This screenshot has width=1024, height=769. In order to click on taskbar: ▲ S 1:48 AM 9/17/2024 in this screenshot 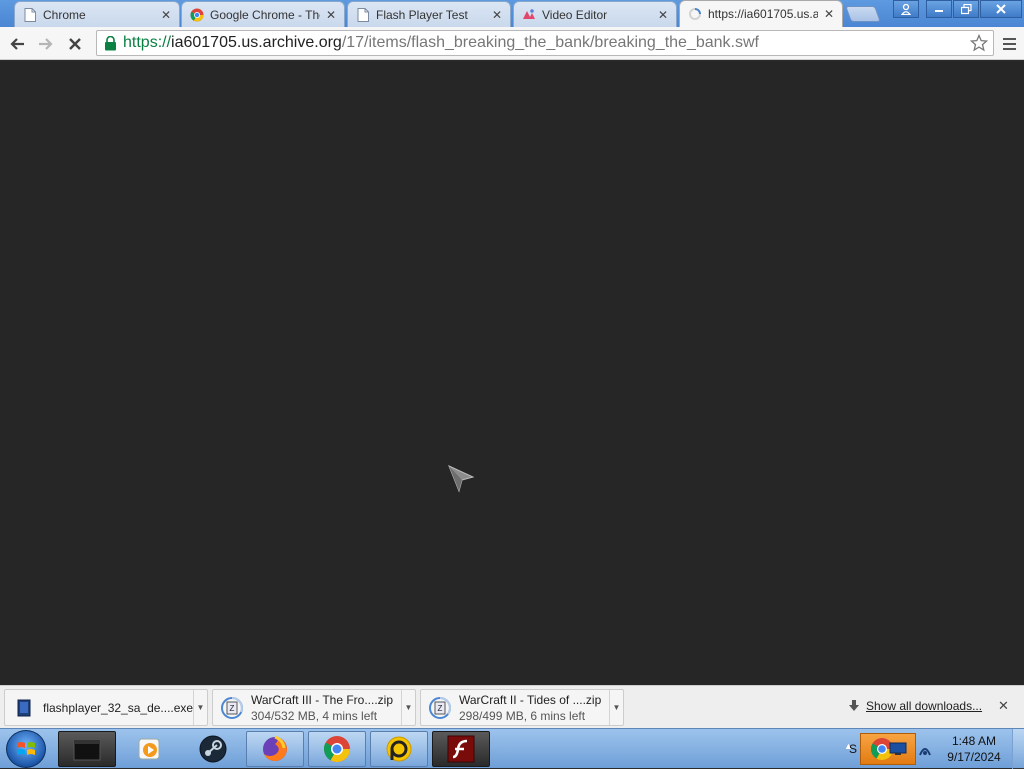, I will do `click(512, 748)`.